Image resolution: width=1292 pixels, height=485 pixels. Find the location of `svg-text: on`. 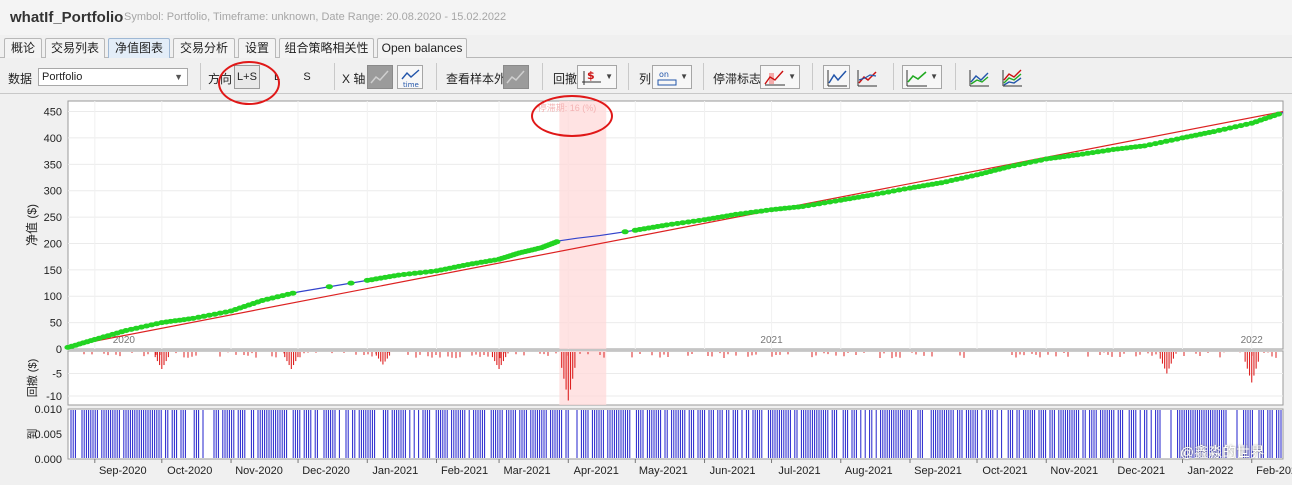

svg-text: on is located at coordinates (664, 74).